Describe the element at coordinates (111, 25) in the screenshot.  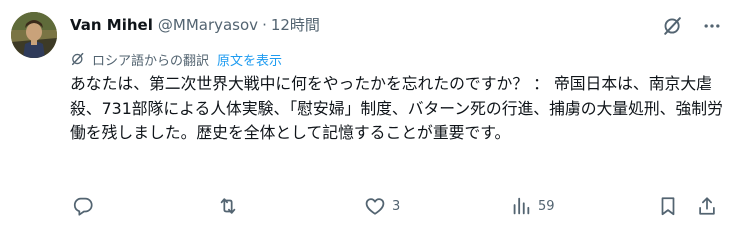
I see `display-name: Van Mihel` at that location.